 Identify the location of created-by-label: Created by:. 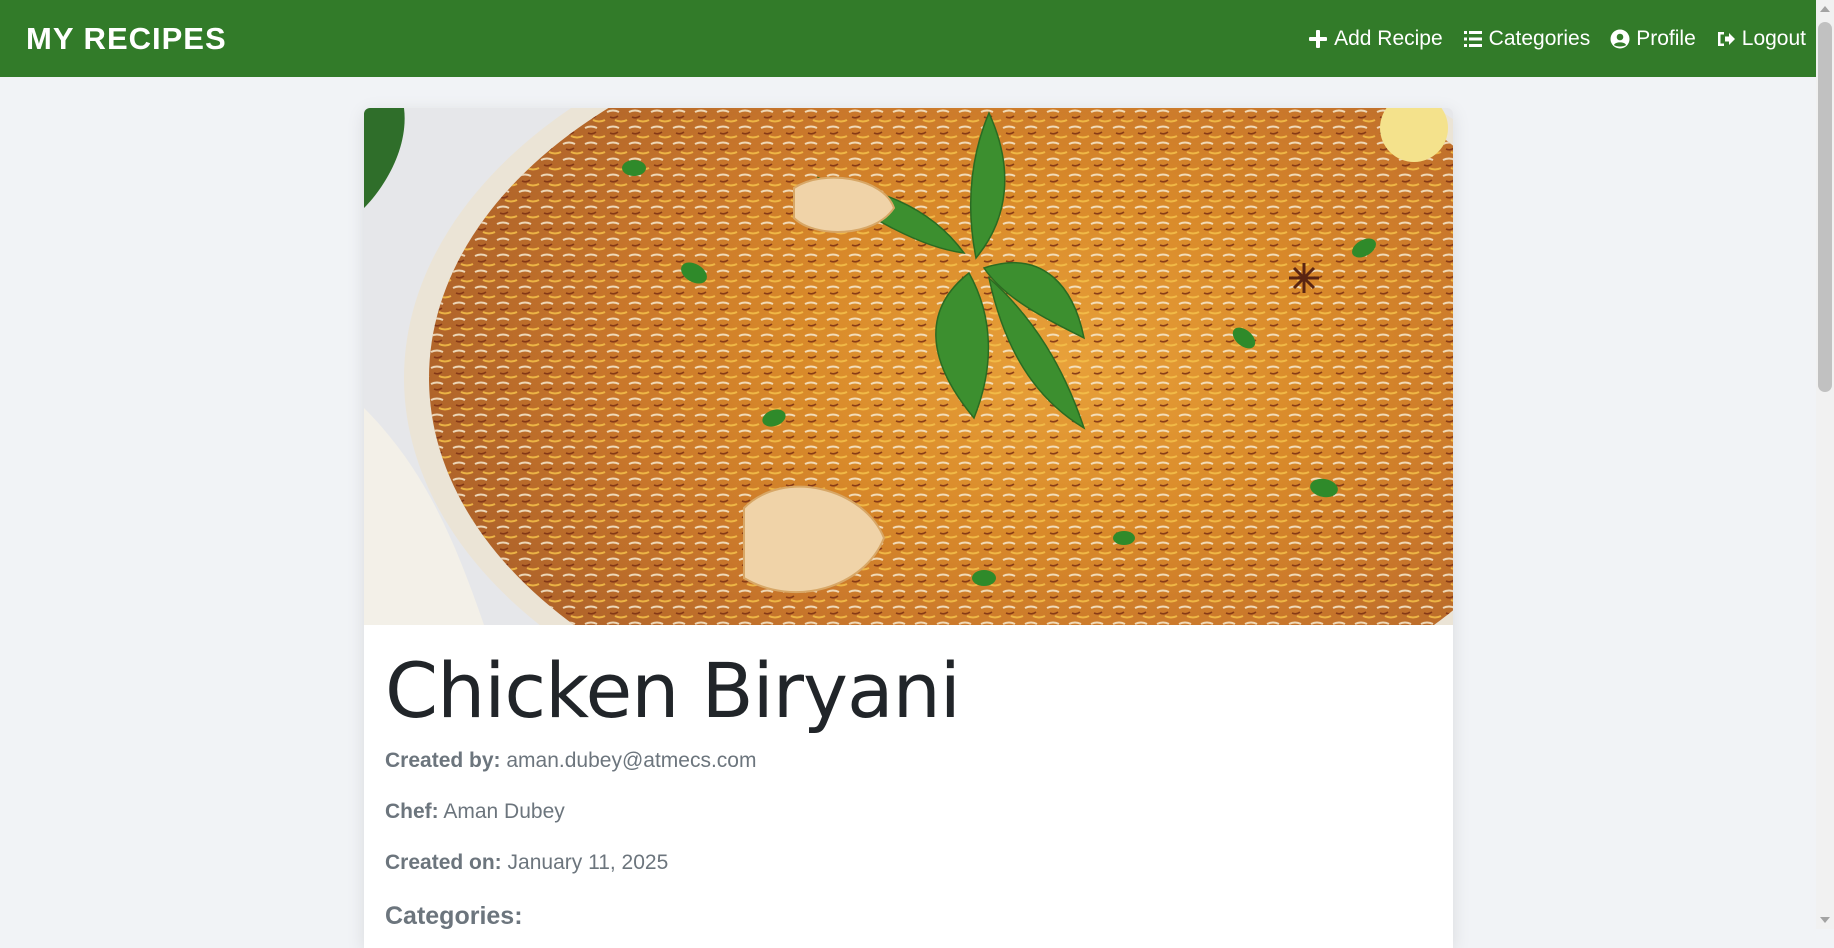
(443, 760).